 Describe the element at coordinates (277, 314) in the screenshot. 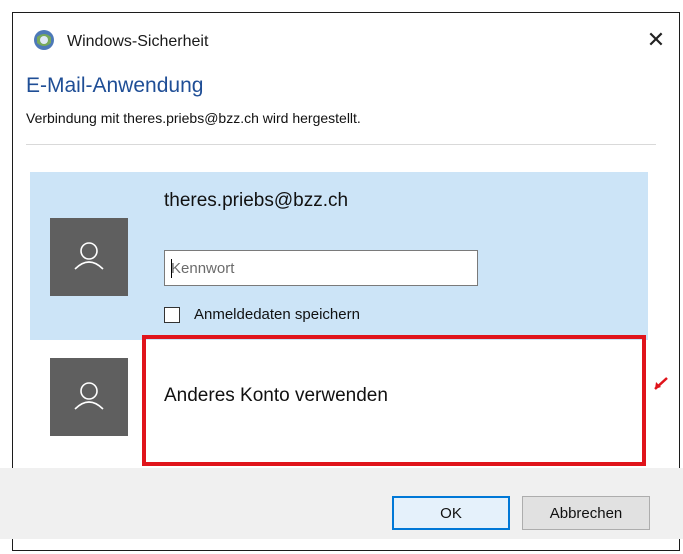

I see `remember-credentials-label: Anmeldedaten speichern` at that location.